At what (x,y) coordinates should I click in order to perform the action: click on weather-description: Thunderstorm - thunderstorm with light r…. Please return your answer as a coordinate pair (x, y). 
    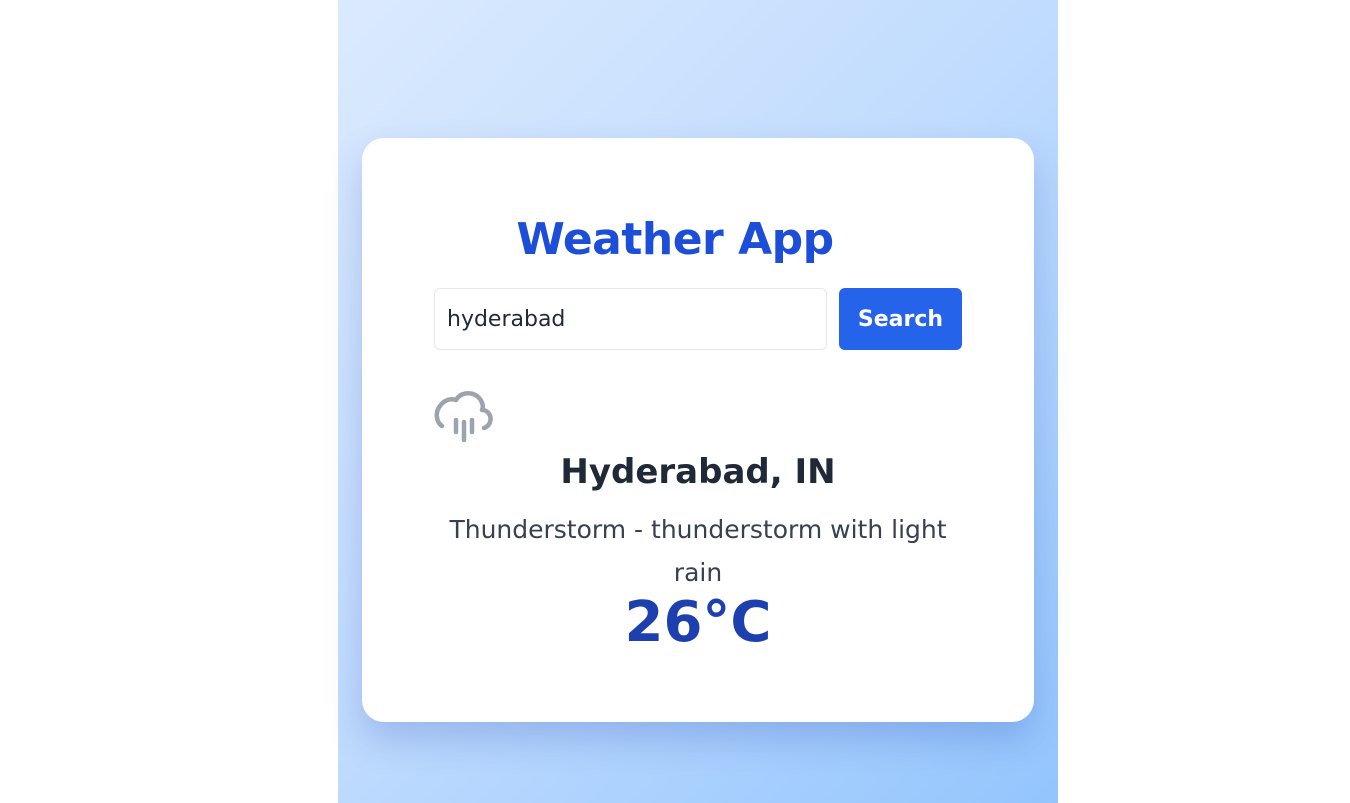
    Looking at the image, I should click on (698, 551).